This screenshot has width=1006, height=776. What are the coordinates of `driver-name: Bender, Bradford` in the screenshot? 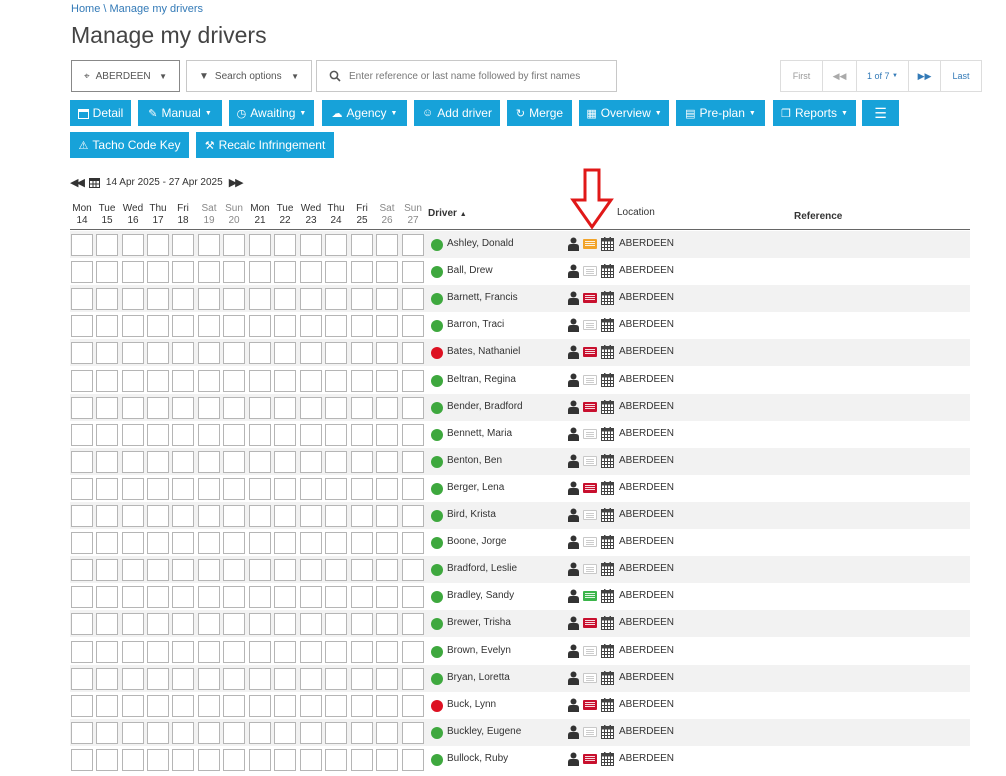 It's located at (485, 406).